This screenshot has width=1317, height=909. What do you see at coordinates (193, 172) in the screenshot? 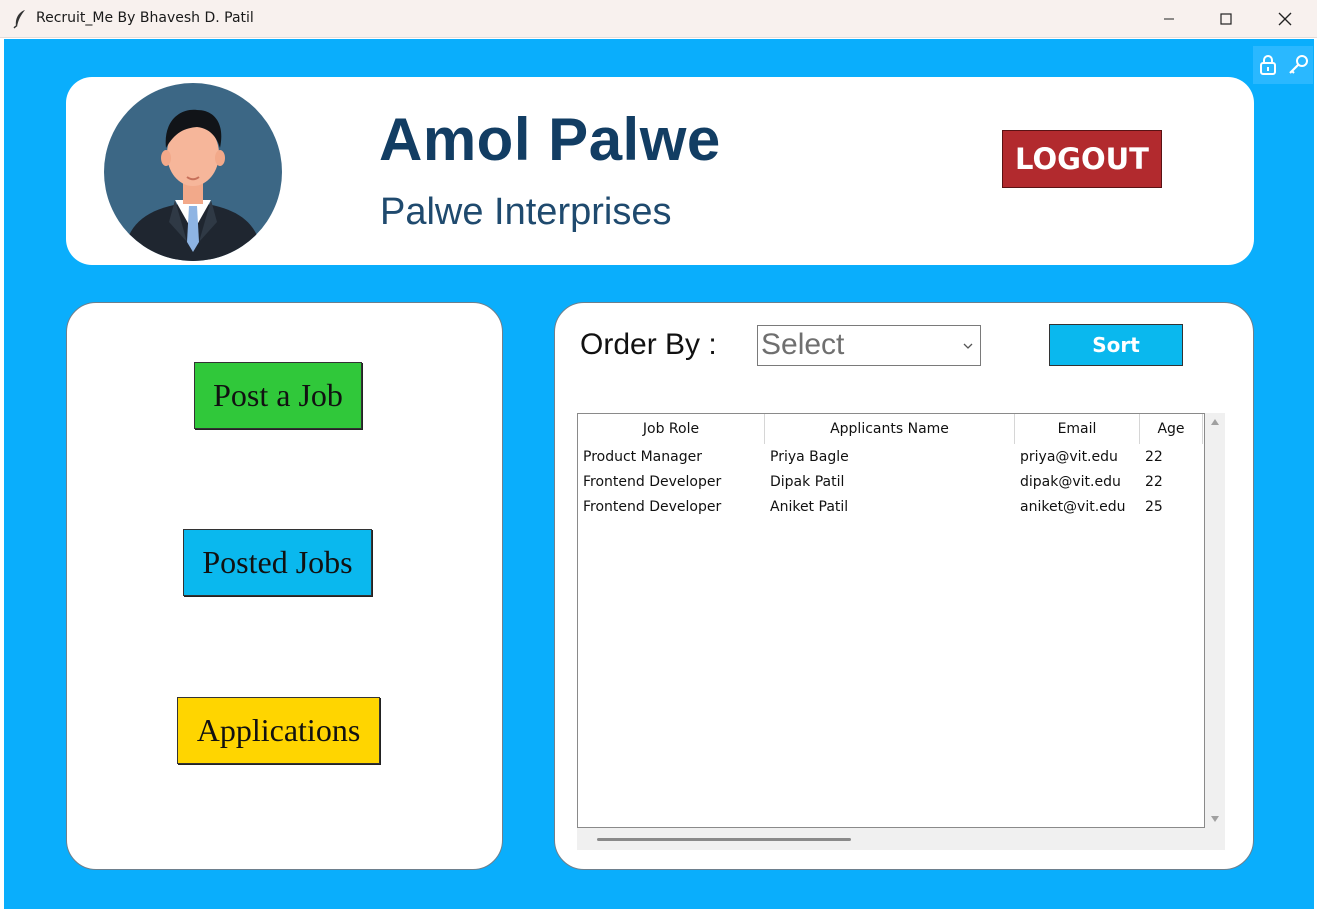
I see `avatar` at bounding box center [193, 172].